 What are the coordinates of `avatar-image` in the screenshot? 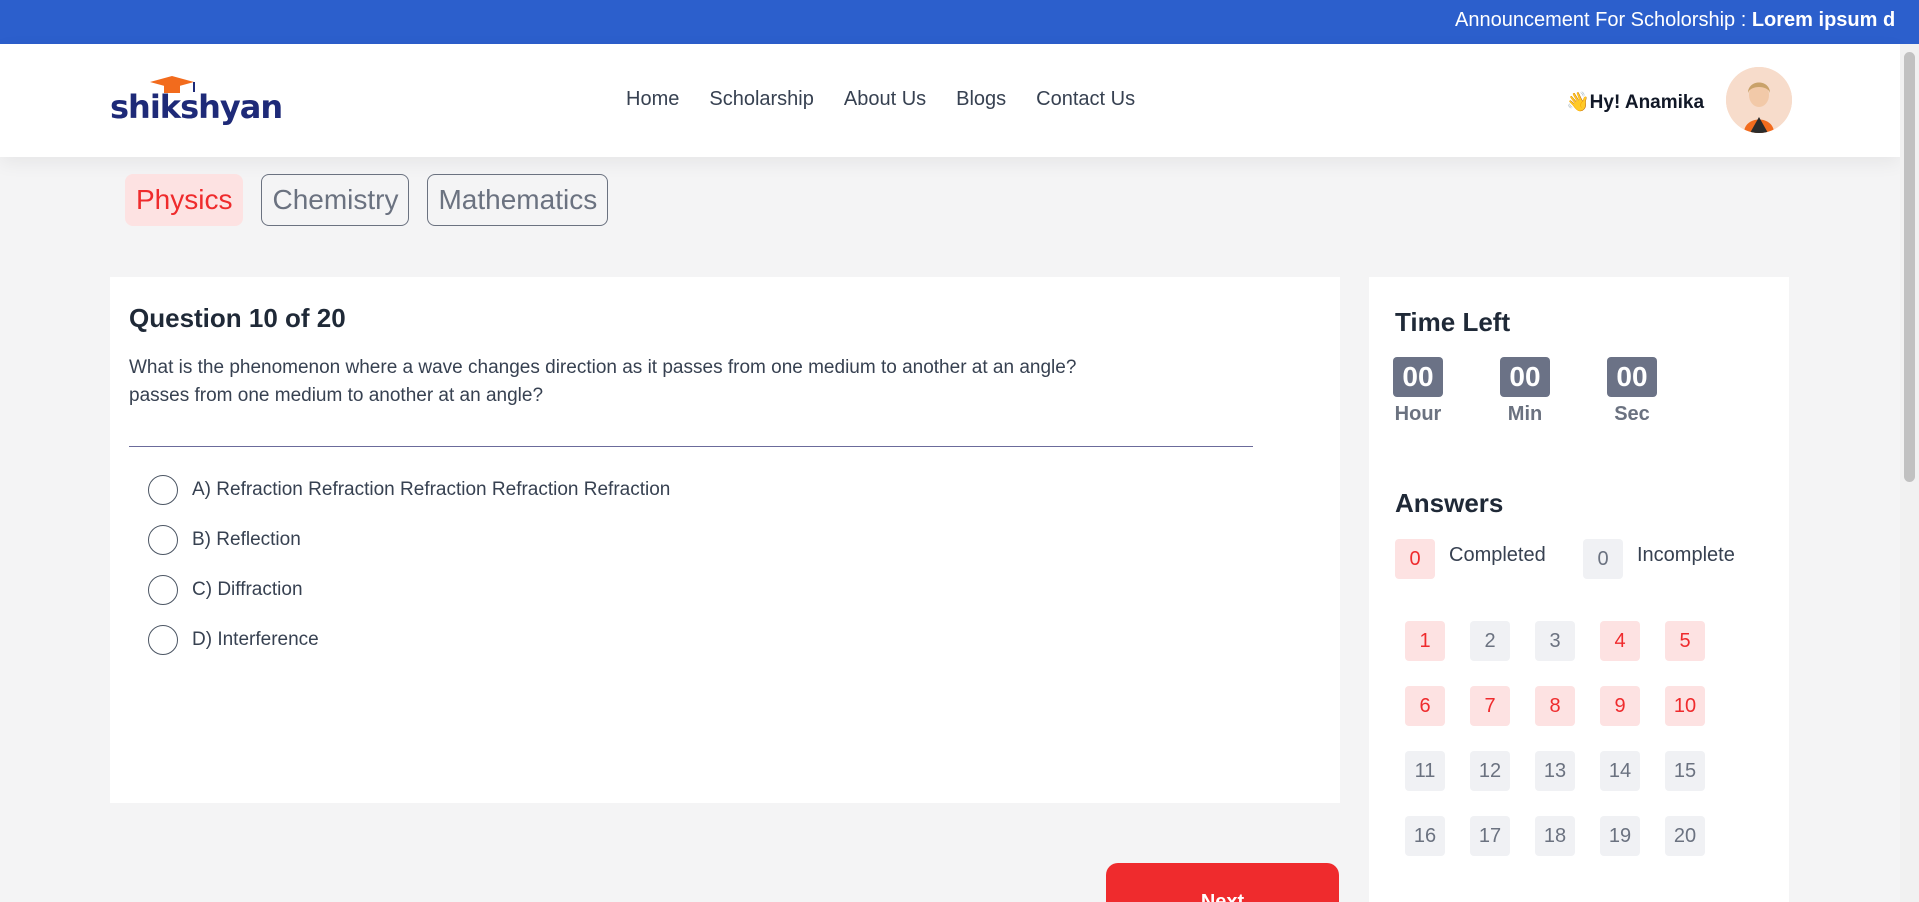 It's located at (1759, 100).